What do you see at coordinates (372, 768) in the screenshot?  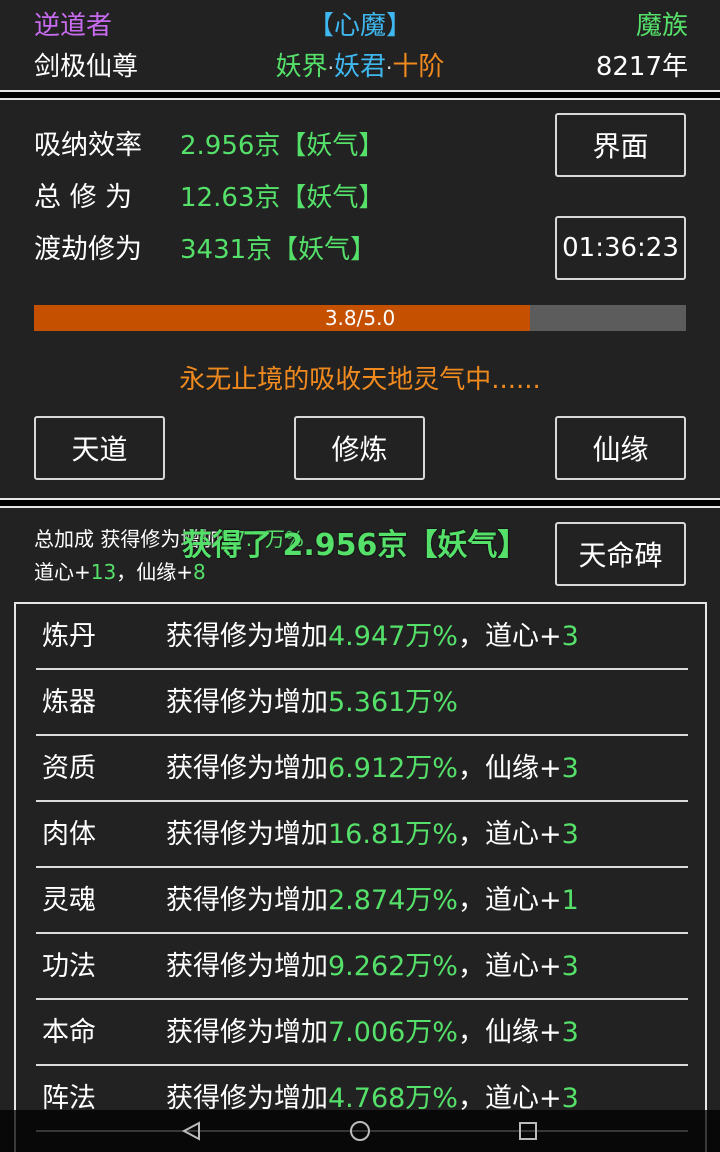 I see `item-desc: 获得修为增加6.912万%，仙缘+3` at bounding box center [372, 768].